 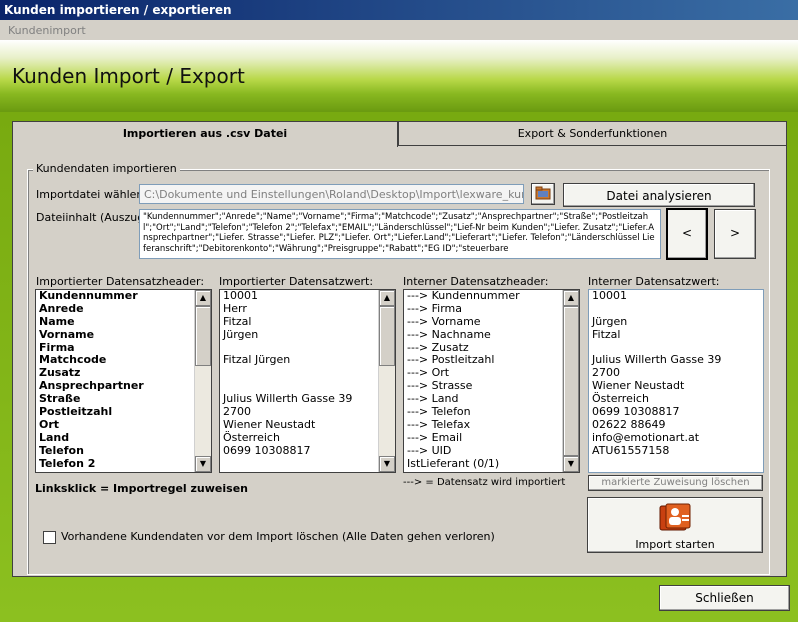 I want to click on list-item: Ort, so click(x=123, y=425).